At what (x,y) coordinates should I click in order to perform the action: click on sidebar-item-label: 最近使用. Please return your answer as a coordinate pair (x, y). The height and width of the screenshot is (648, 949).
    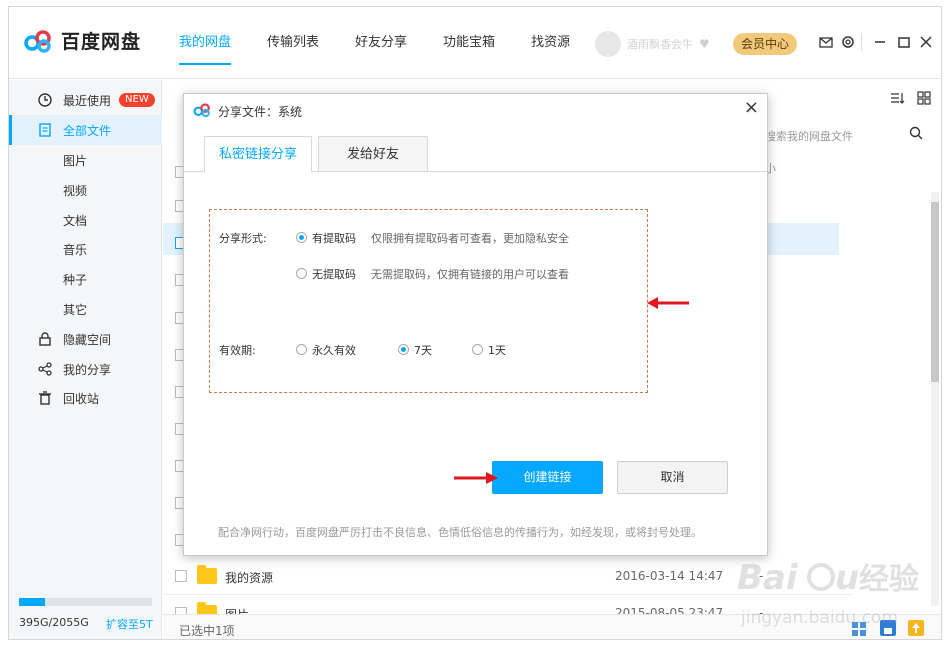
    Looking at the image, I should click on (87, 100).